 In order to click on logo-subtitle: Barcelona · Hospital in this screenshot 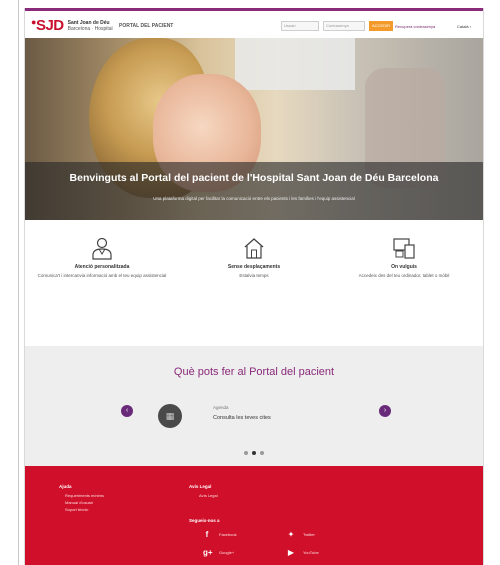, I will do `click(90, 28)`.